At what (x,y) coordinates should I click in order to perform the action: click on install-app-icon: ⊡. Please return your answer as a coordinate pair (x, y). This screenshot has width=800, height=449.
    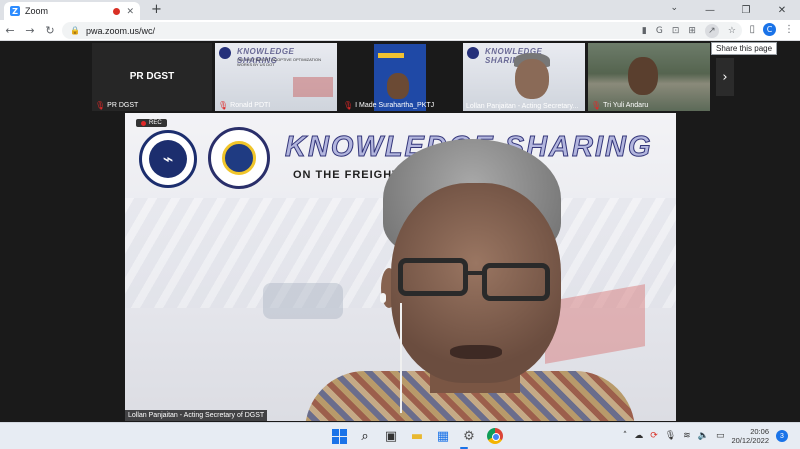
    Looking at the image, I should click on (676, 31).